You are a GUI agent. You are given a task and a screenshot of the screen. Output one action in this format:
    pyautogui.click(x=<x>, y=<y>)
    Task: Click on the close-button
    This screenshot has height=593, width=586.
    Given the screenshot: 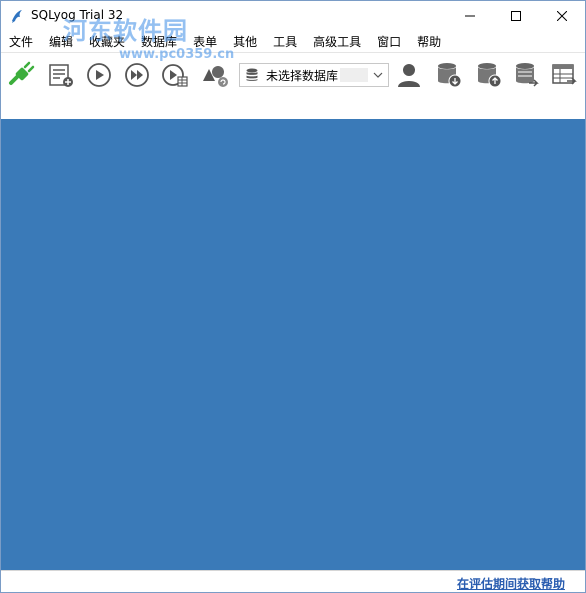 What is the action you would take?
    pyautogui.click(x=562, y=16)
    